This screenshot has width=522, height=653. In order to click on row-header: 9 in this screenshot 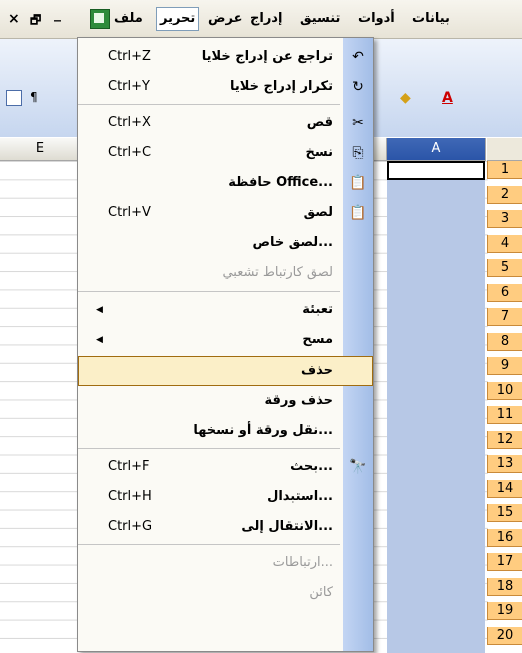, I will do `click(504, 366)`.